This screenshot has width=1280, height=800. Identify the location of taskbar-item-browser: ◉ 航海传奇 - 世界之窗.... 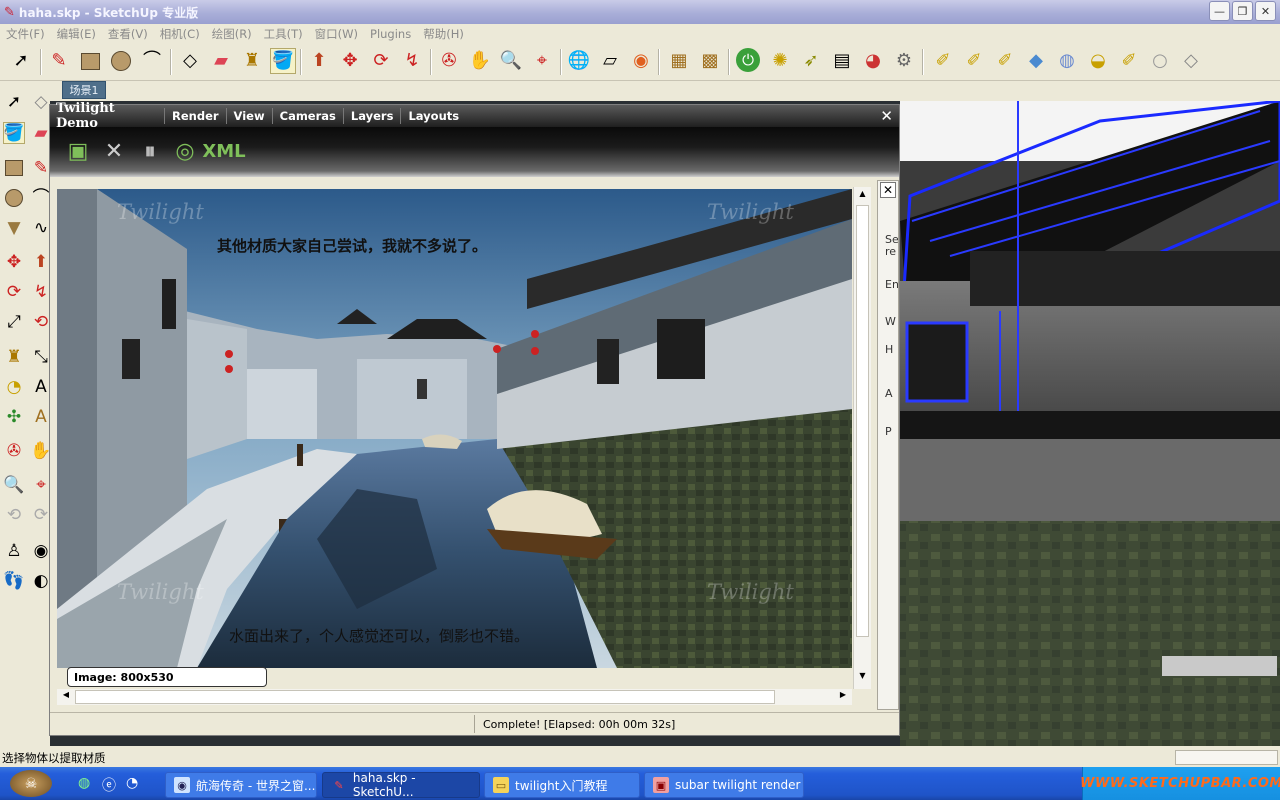
(241, 785).